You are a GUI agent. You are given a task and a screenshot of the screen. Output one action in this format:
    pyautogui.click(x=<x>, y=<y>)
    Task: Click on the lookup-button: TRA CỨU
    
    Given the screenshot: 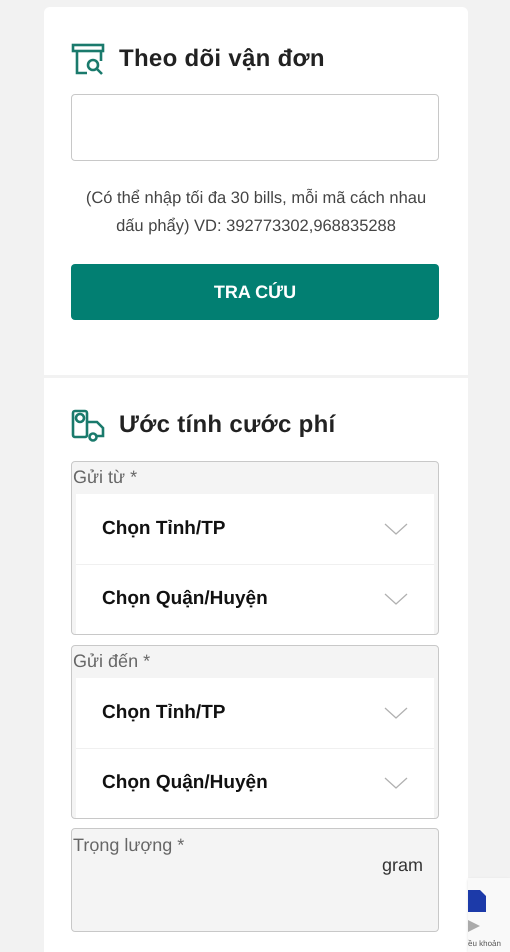 What is the action you would take?
    pyautogui.click(x=255, y=292)
    